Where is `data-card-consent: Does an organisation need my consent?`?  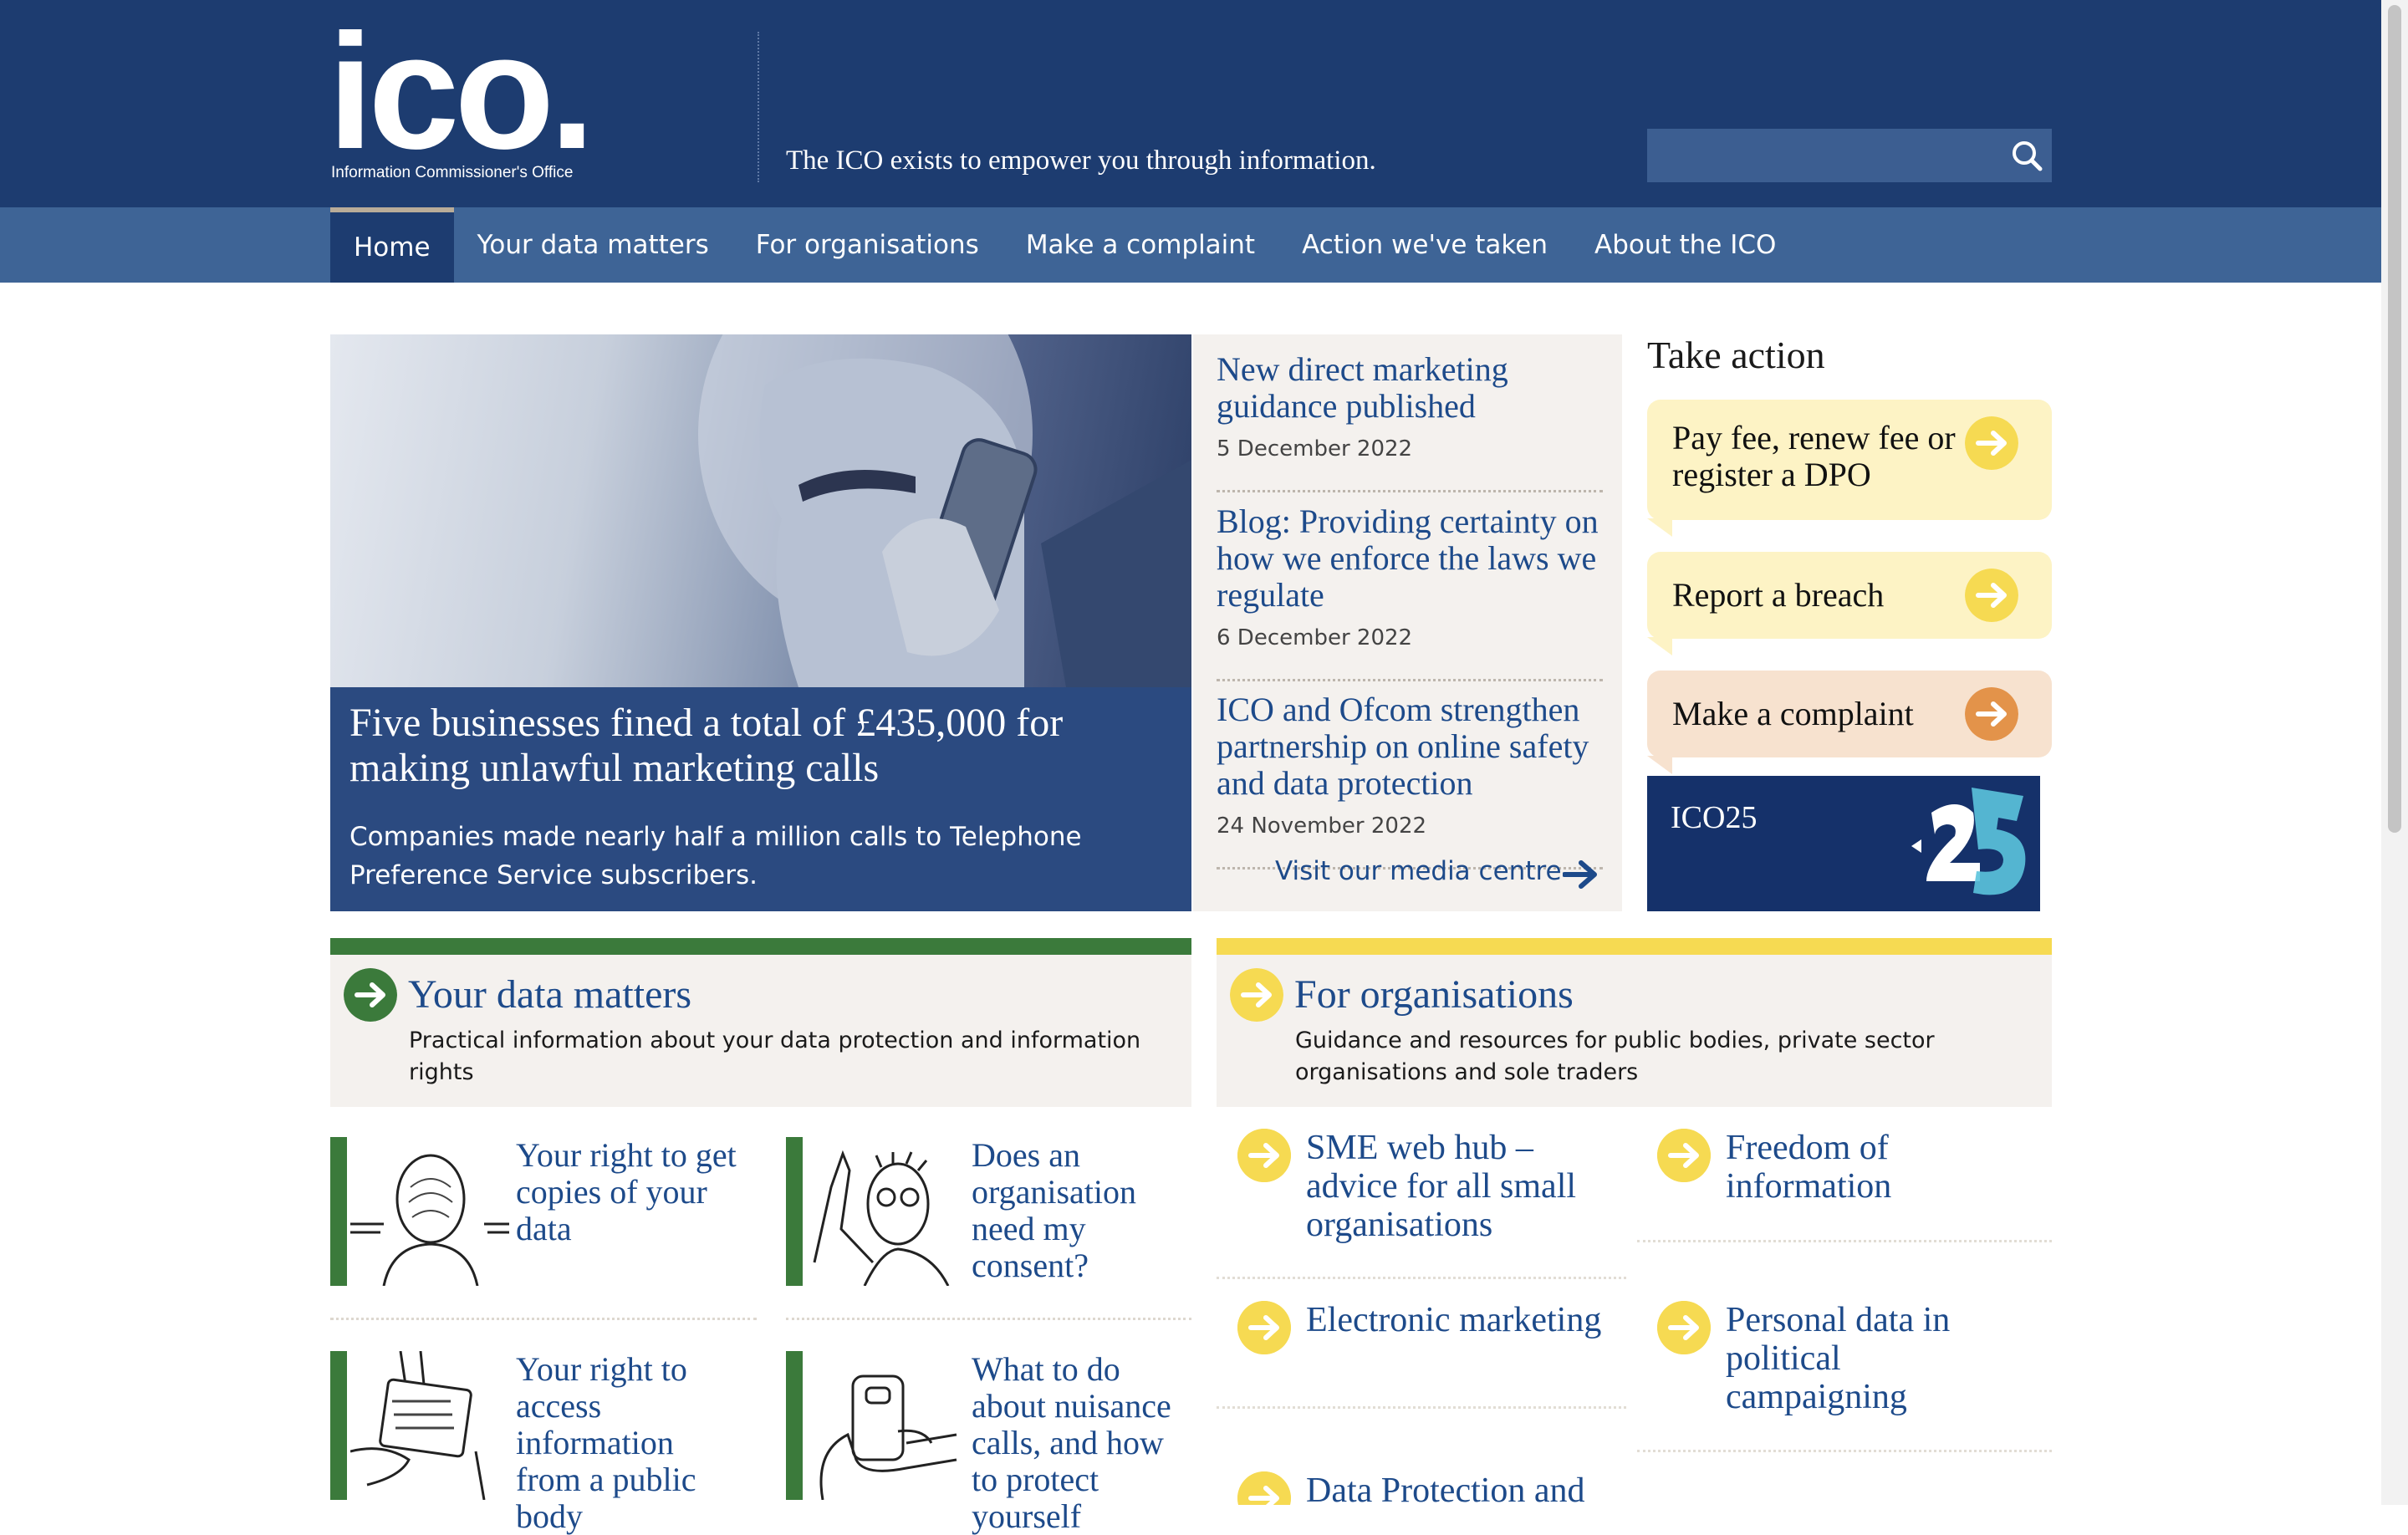
data-card-consent: Does an organisation need my consent? is located at coordinates (989, 1211).